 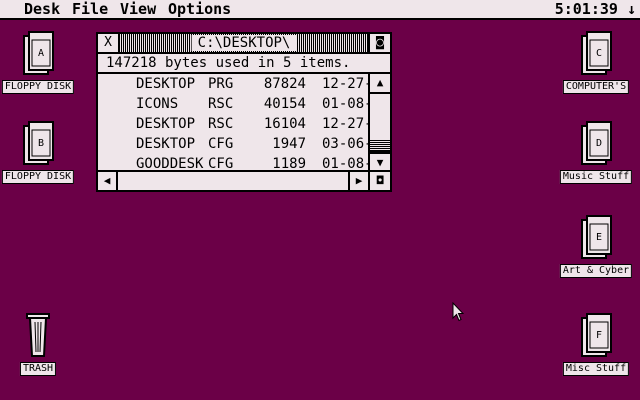 I want to click on menu-options: Options, so click(x=199, y=9).